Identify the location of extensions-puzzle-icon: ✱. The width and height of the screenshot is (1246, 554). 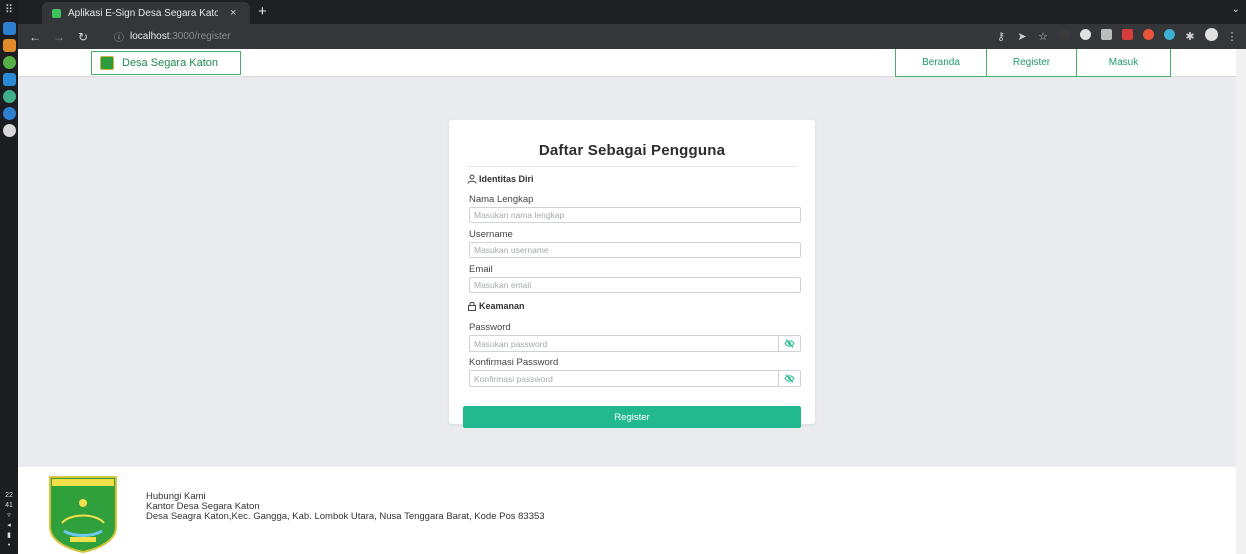
(1190, 36).